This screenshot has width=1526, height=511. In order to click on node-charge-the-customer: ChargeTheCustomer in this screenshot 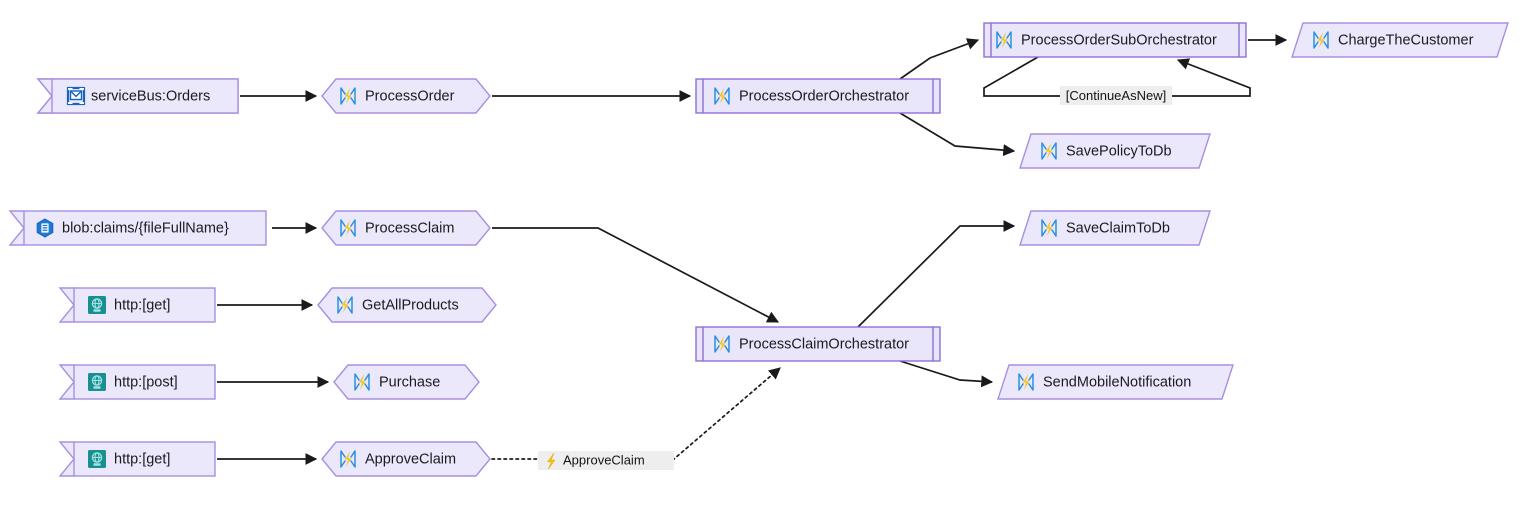, I will do `click(1400, 40)`.